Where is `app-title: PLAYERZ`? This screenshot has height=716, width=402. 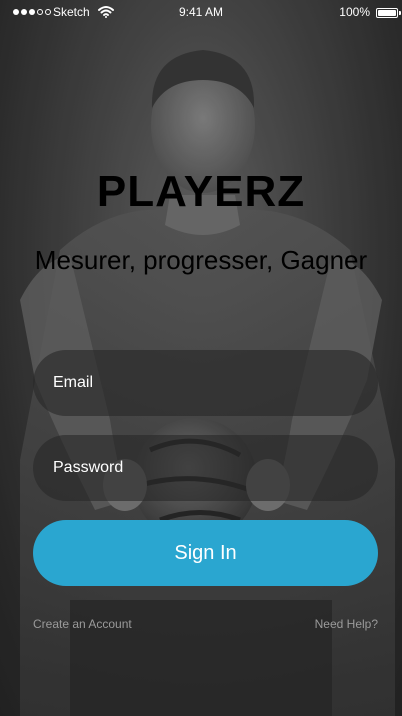 app-title: PLAYERZ is located at coordinates (201, 191).